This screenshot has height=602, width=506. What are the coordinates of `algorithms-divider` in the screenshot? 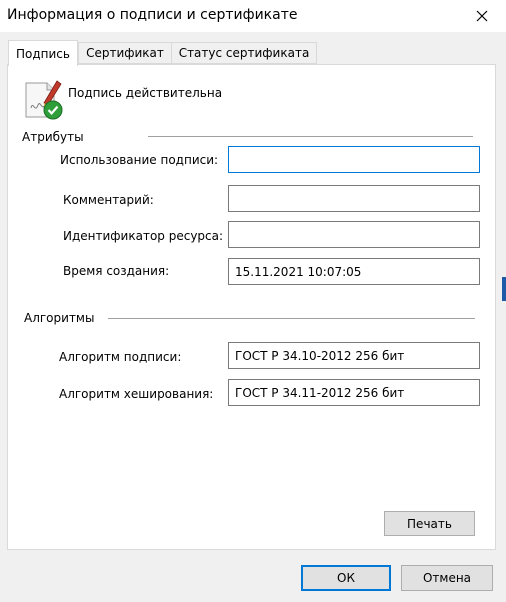 It's located at (291, 318).